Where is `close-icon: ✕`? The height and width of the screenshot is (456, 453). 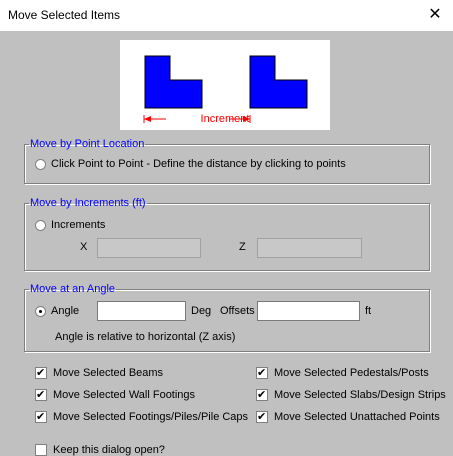
close-icon: ✕ is located at coordinates (435, 14).